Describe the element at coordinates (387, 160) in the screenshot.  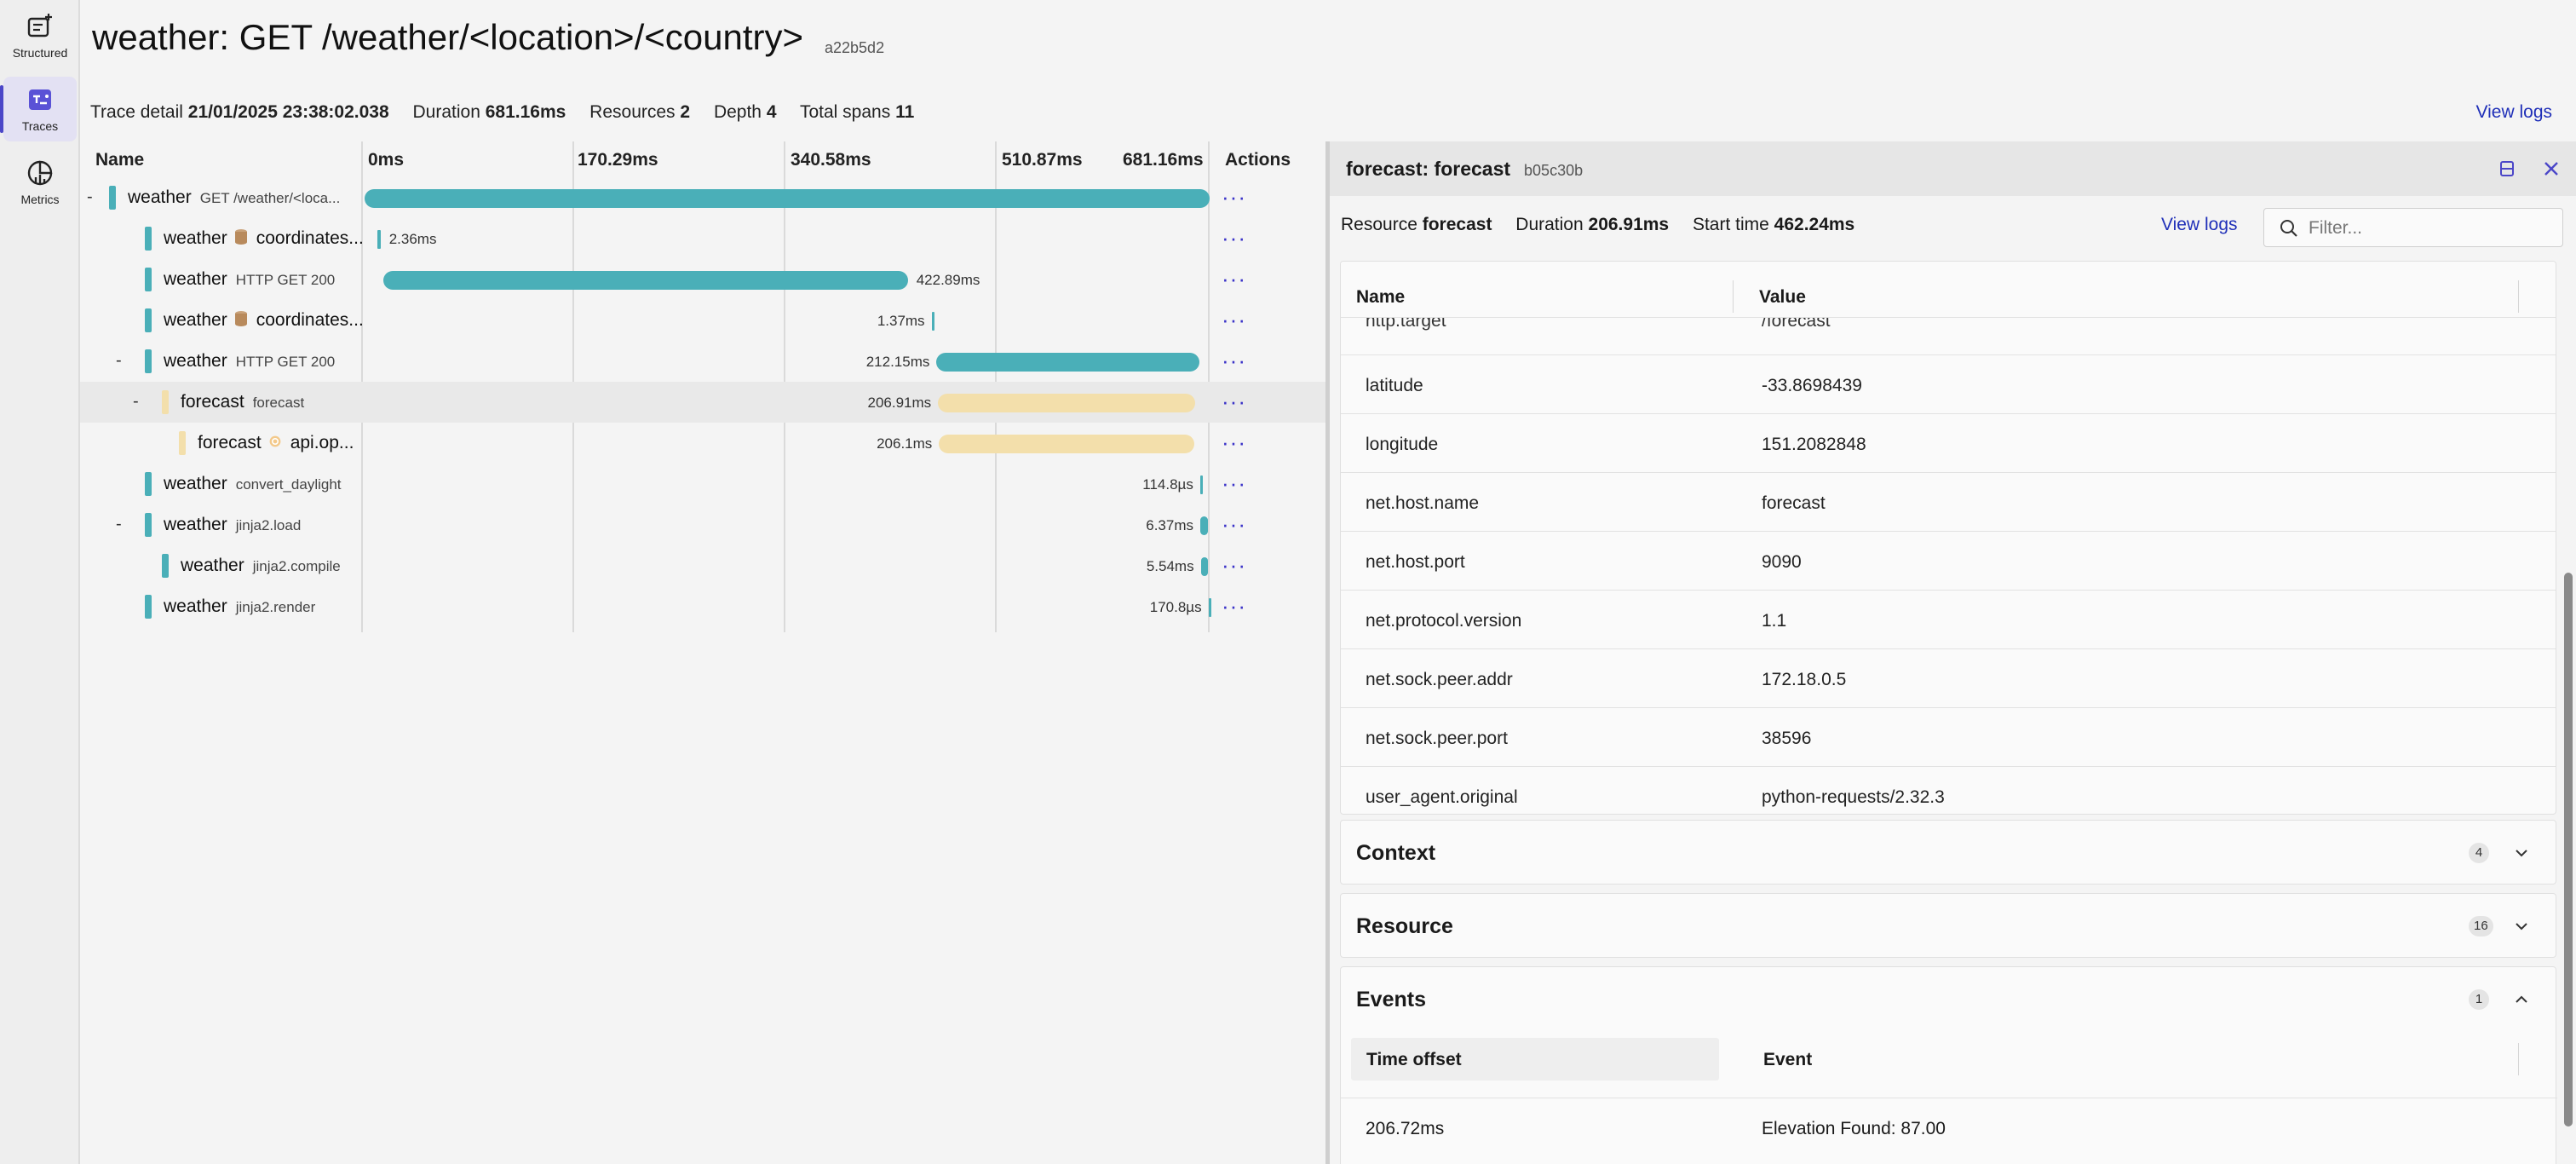
I see `tick-label-0: 0ms` at that location.